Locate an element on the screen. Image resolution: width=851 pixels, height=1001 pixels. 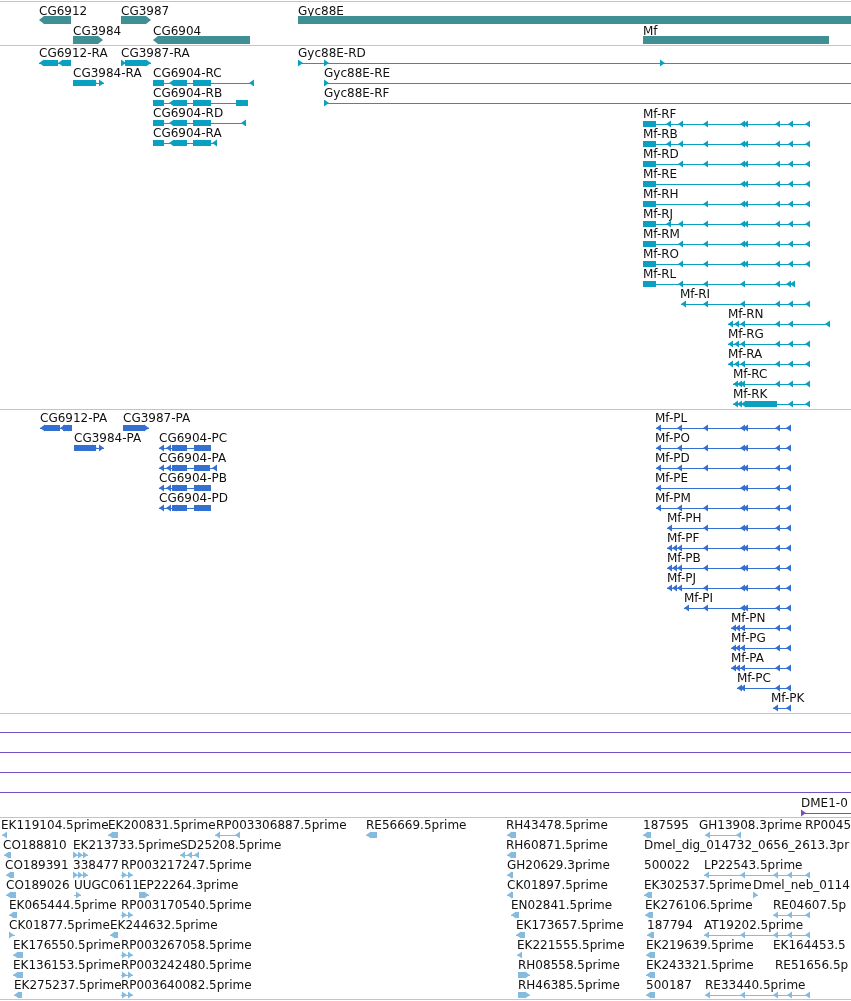
feature-label: CG6904-RC is located at coordinates (187, 73).